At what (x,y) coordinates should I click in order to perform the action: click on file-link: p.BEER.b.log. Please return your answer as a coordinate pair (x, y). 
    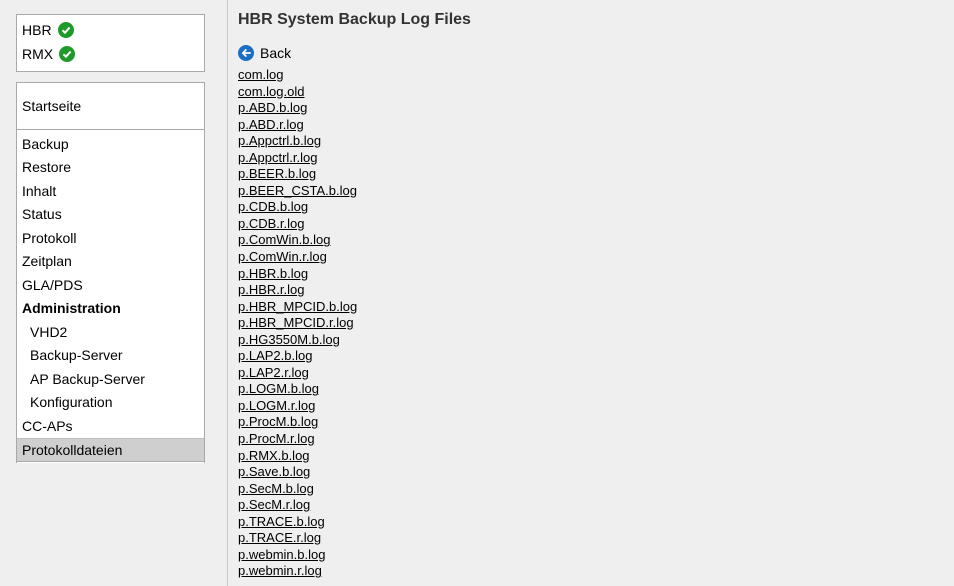
    Looking at the image, I should click on (277, 173).